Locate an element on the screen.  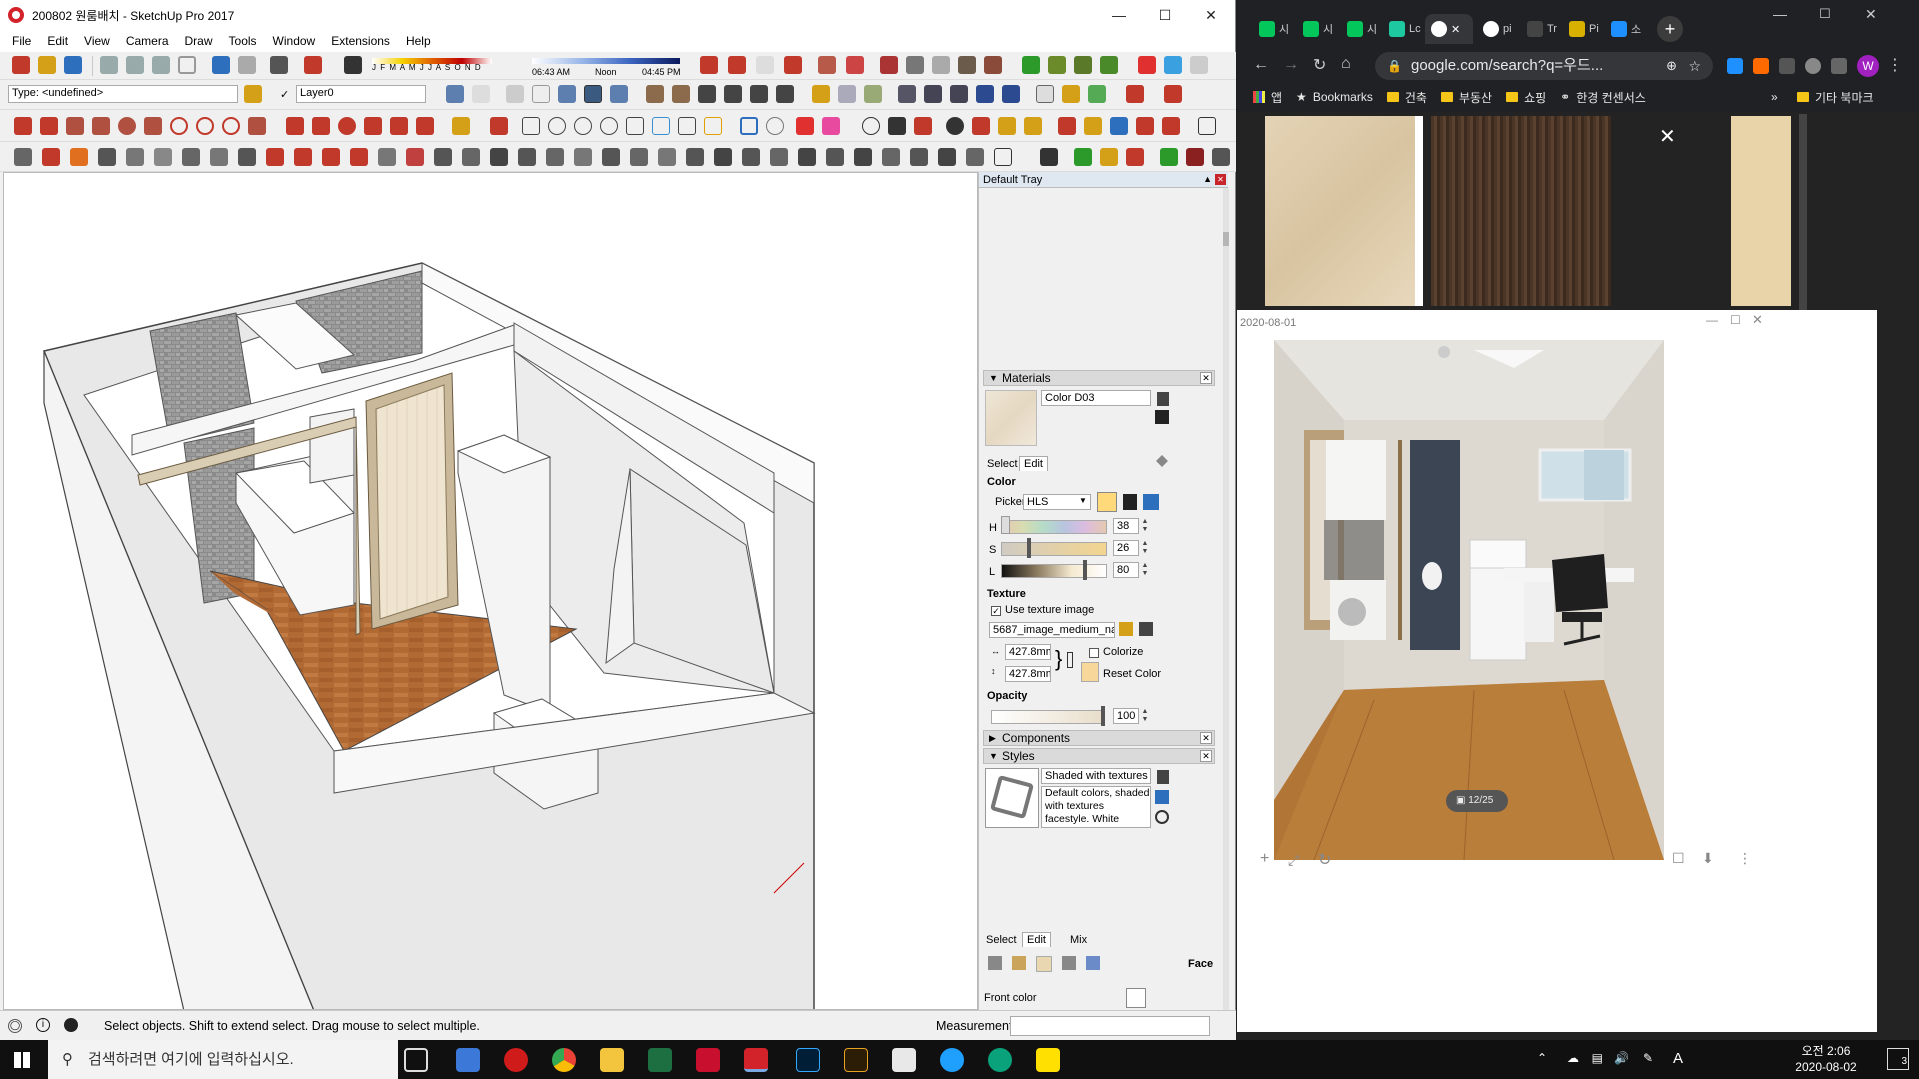
s-spinner: ▲ ▼ is located at coordinates (1145, 548).